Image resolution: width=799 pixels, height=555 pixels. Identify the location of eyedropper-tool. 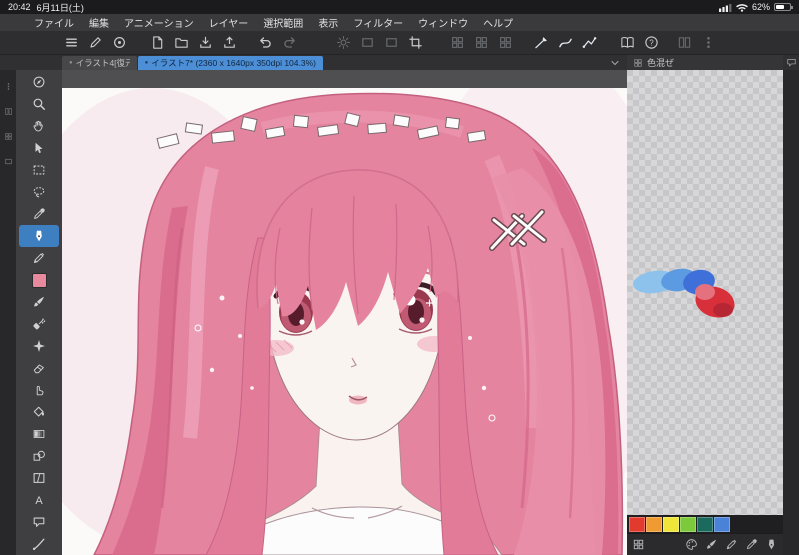
(39, 214).